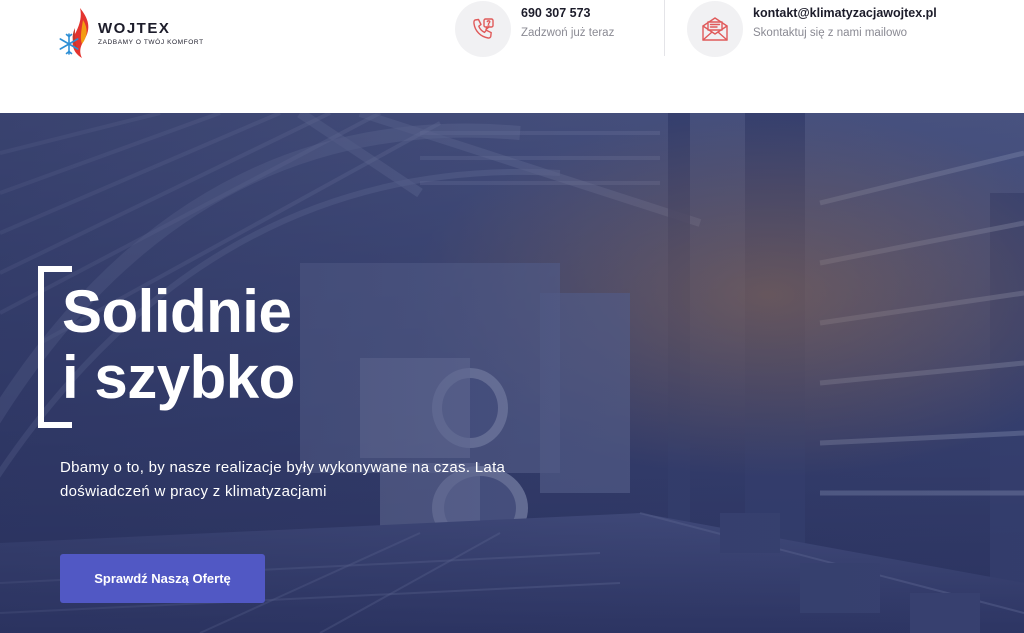 The height and width of the screenshot is (633, 1024). Describe the element at coordinates (845, 13) in the screenshot. I see `email-address: kontakt@klimatyzacjawojtex.pl` at that location.